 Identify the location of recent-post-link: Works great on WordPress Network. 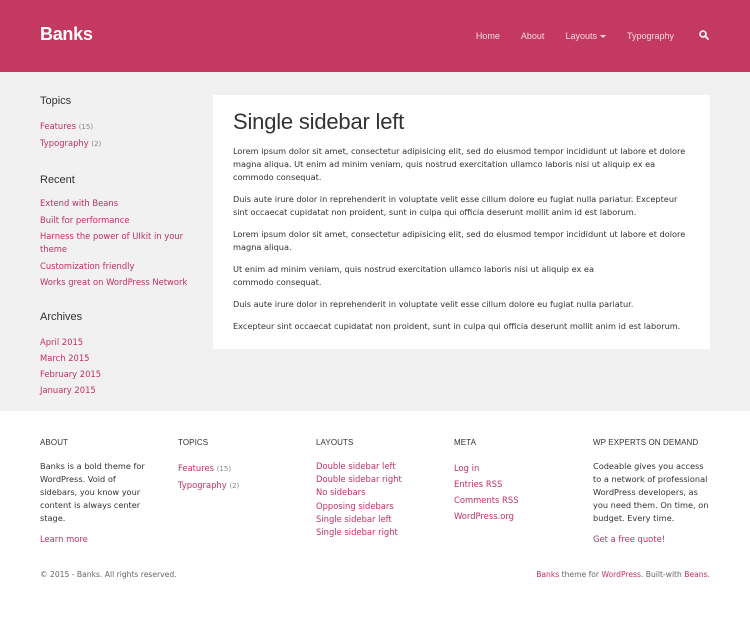
(113, 282).